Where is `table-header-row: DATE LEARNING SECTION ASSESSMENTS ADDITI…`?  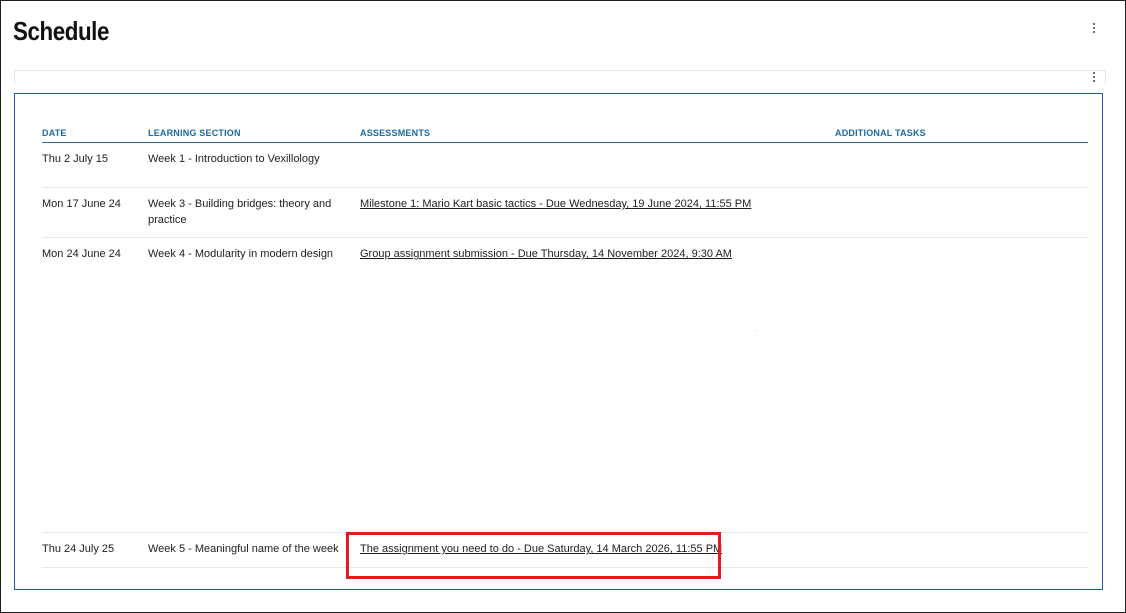
table-header-row: DATE LEARNING SECTION ASSESSMENTS ADDITI… is located at coordinates (565, 132).